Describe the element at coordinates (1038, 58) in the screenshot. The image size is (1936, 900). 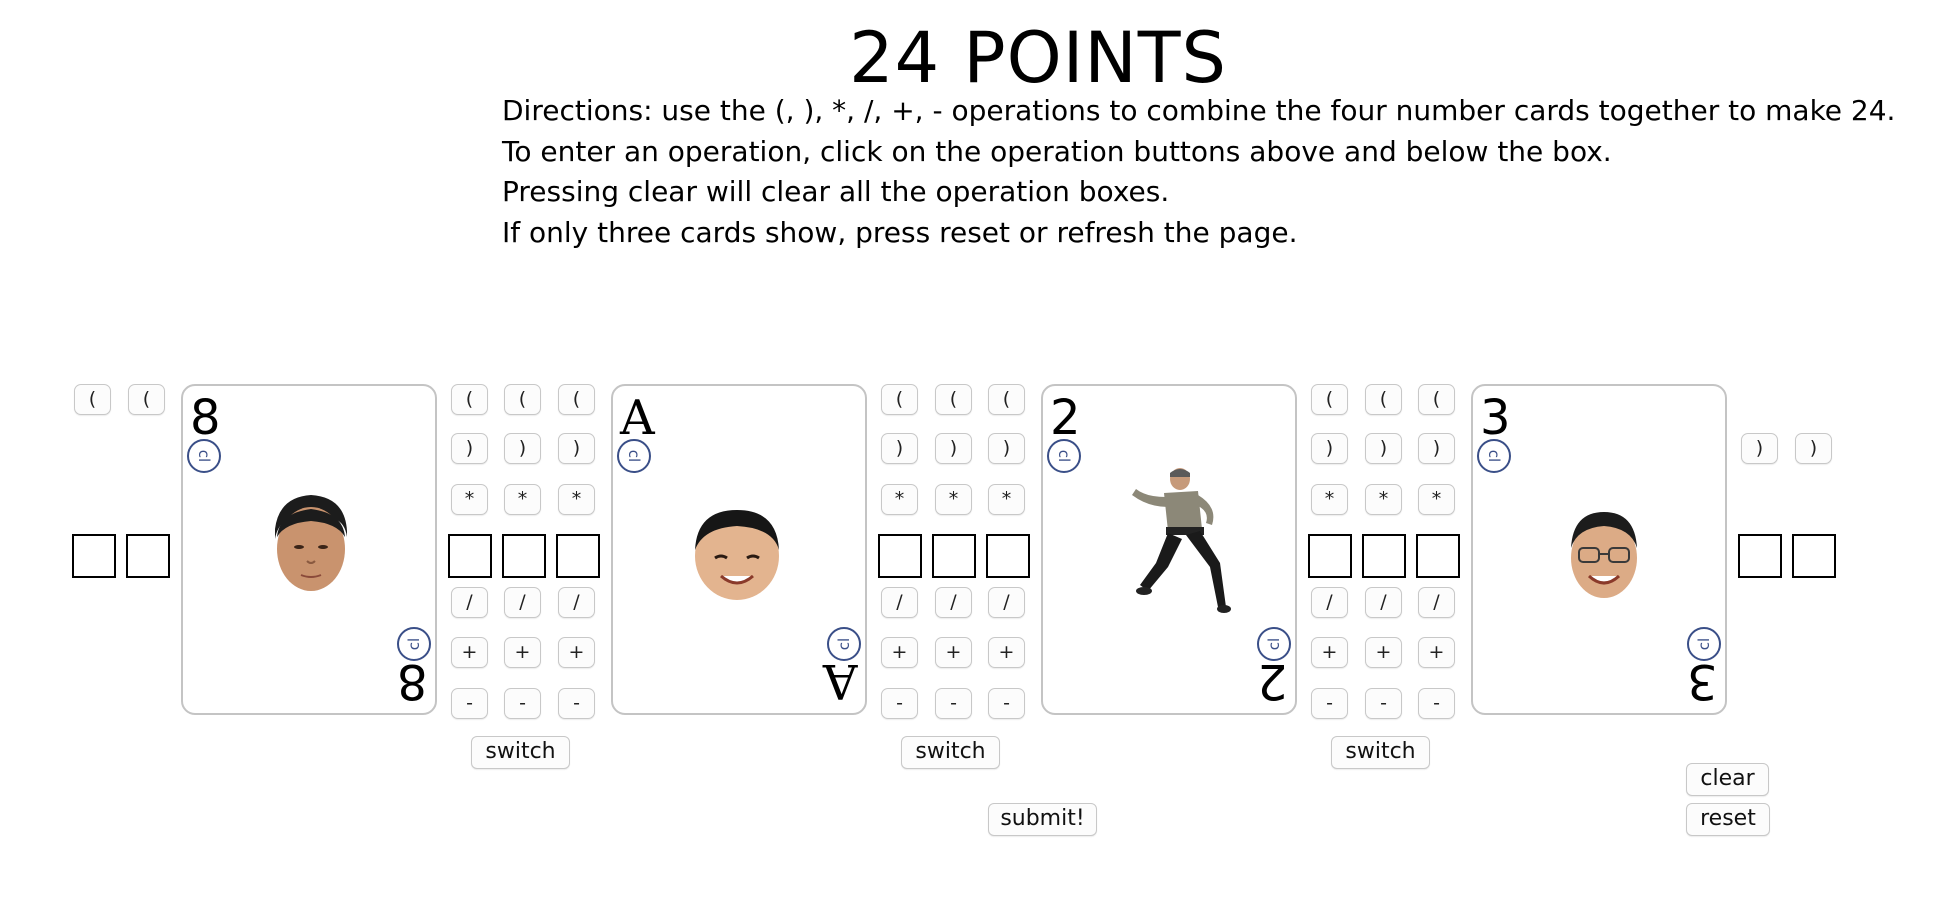
I see `page-title: 24 POINTS` at that location.